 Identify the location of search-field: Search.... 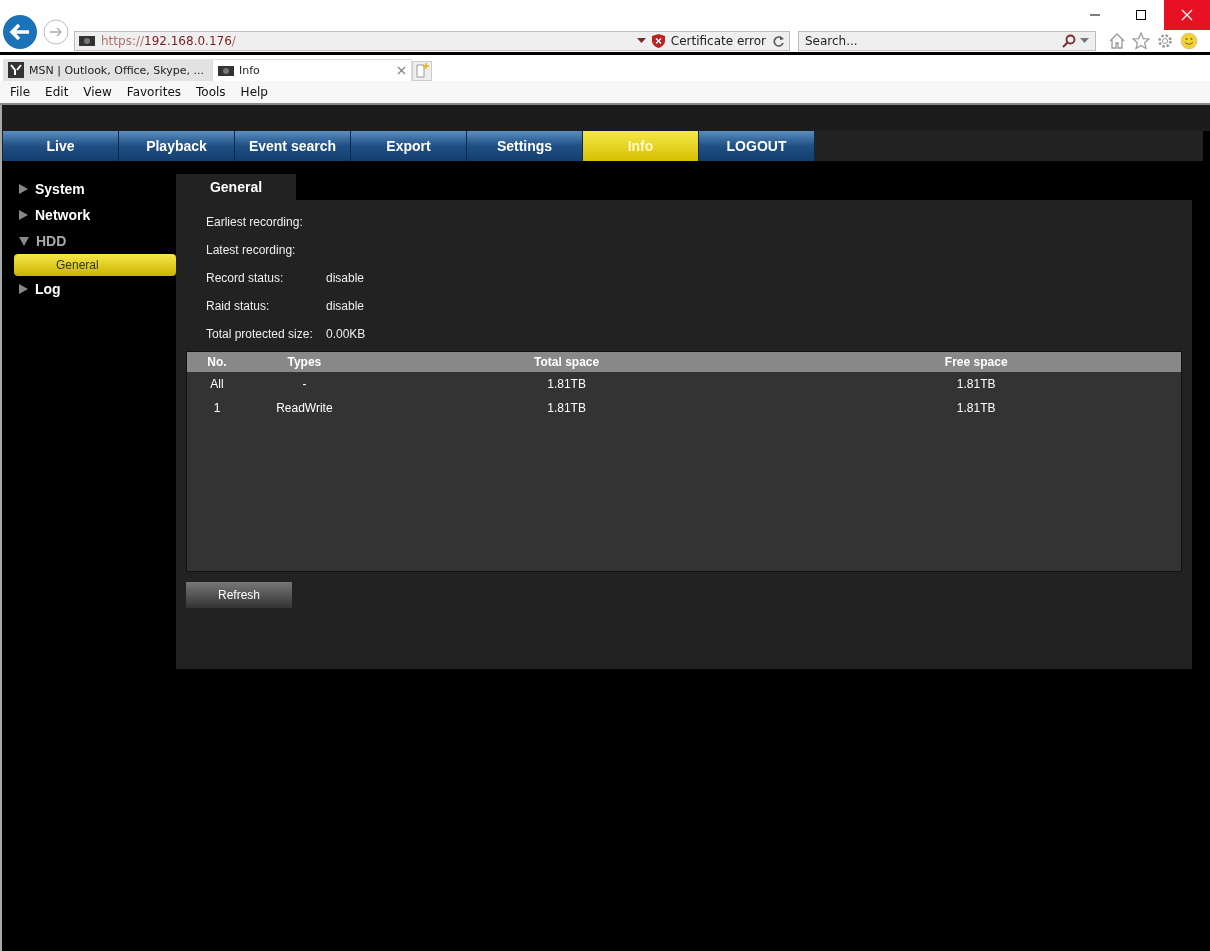
(931, 41).